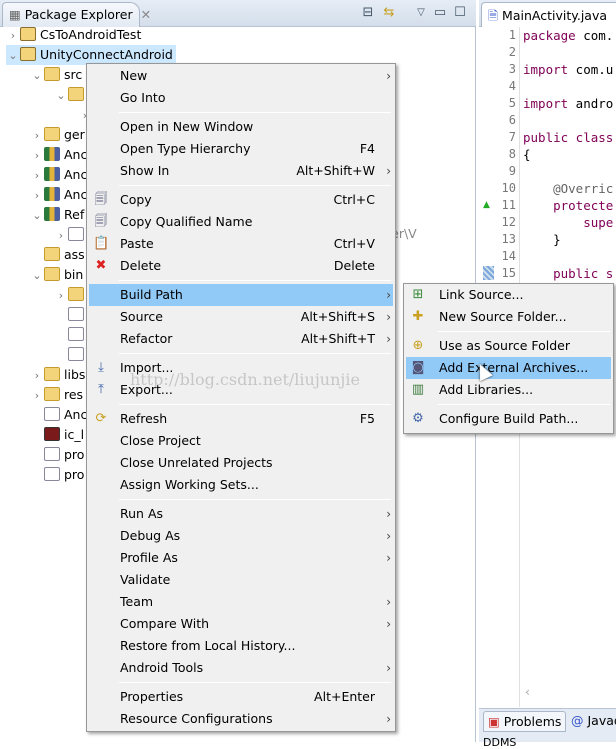 Image resolution: width=616 pixels, height=749 pixels. What do you see at coordinates (241, 624) in the screenshot?
I see `menu-item-compare-with: Compare With ›` at bounding box center [241, 624].